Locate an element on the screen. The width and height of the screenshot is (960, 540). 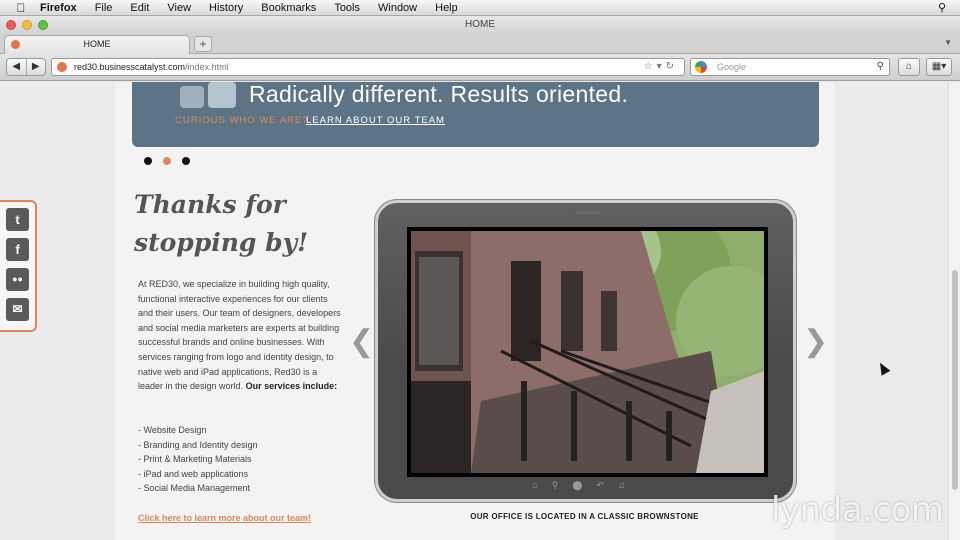
tablet-camera is located at coordinates (587, 212).